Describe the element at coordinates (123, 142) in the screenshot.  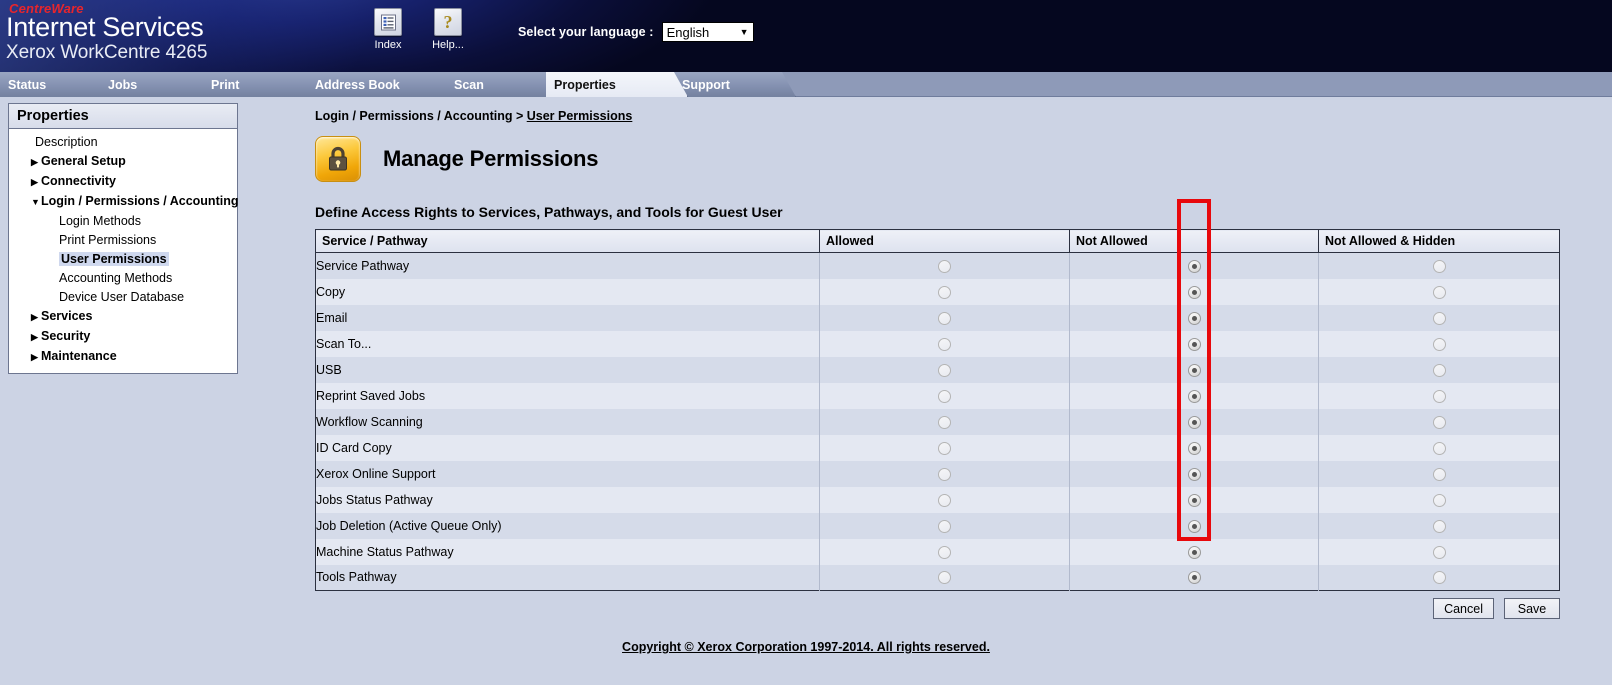
I see `sidebar-item-description: Description` at that location.